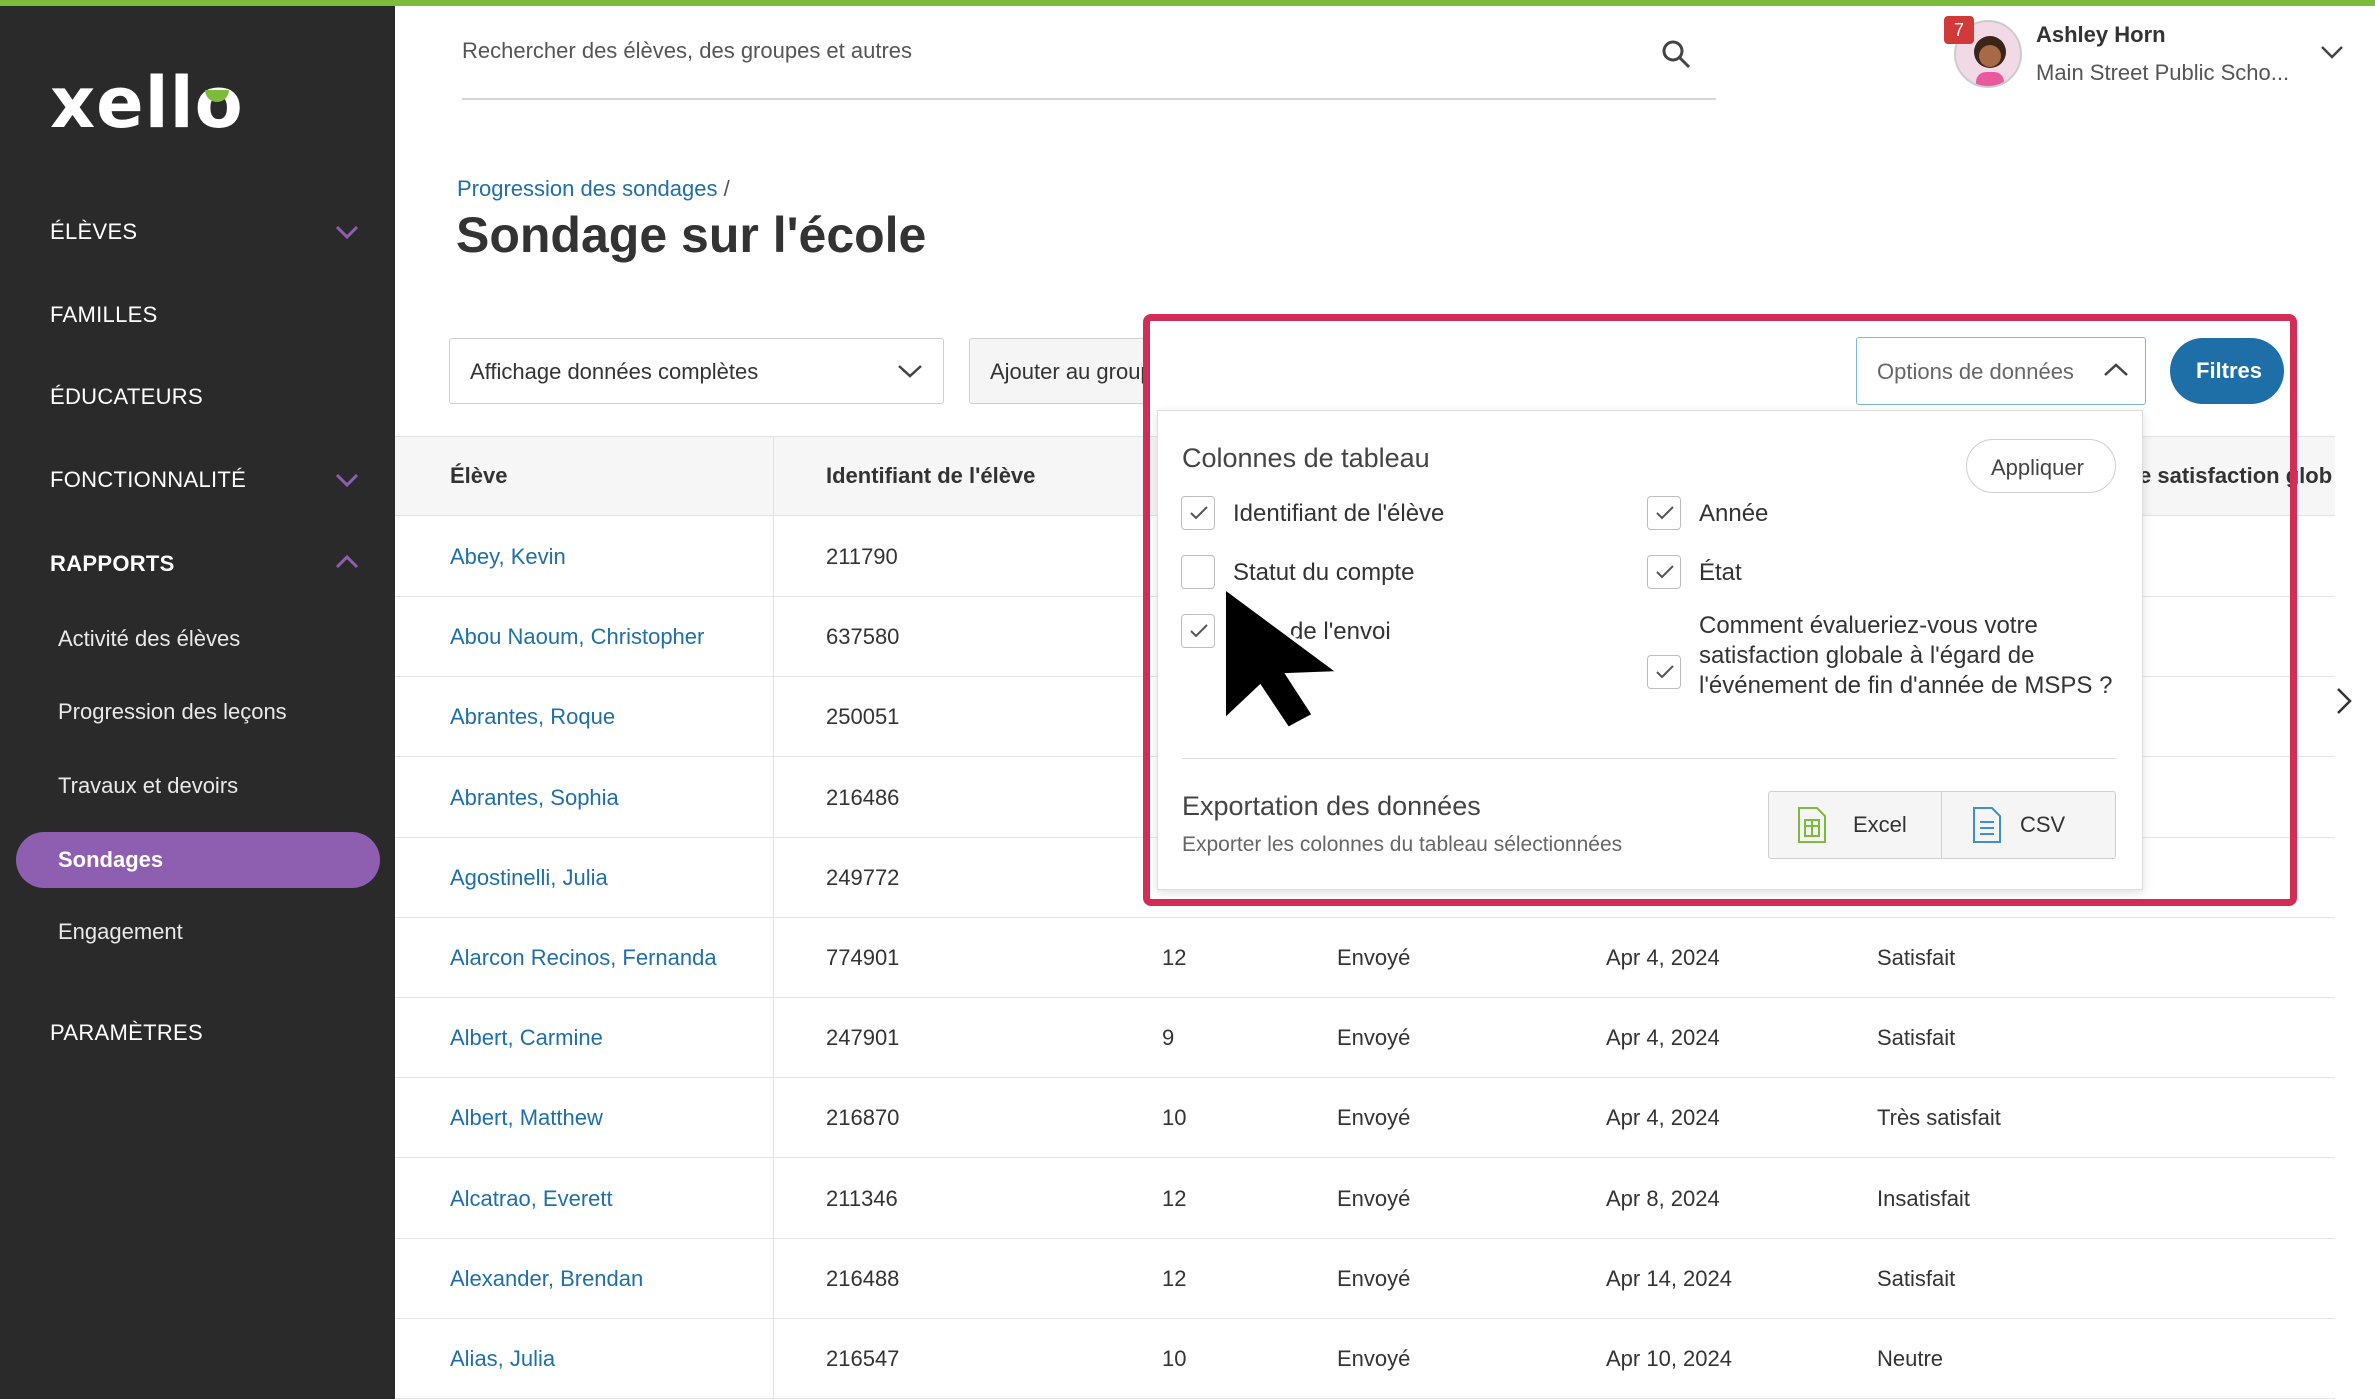  I want to click on sidebar-item-eleves: ÉLÈVES, so click(93, 232).